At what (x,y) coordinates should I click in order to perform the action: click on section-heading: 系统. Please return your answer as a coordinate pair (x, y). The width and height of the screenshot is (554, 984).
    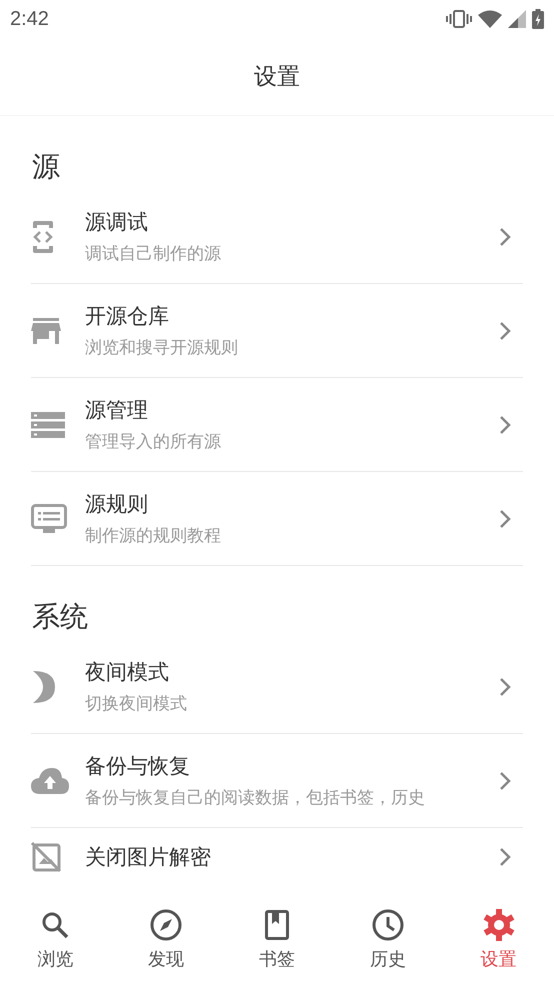
    Looking at the image, I should click on (60, 617).